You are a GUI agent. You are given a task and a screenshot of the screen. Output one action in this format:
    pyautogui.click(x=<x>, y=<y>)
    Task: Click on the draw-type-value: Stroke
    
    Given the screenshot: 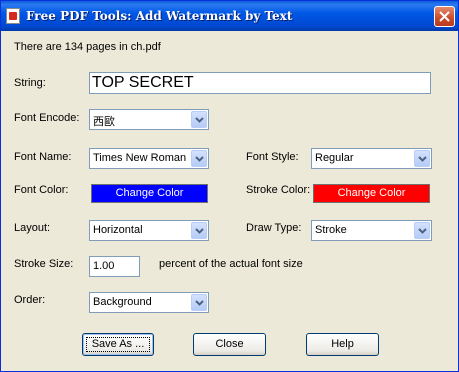 What is the action you would take?
    pyautogui.click(x=331, y=230)
    